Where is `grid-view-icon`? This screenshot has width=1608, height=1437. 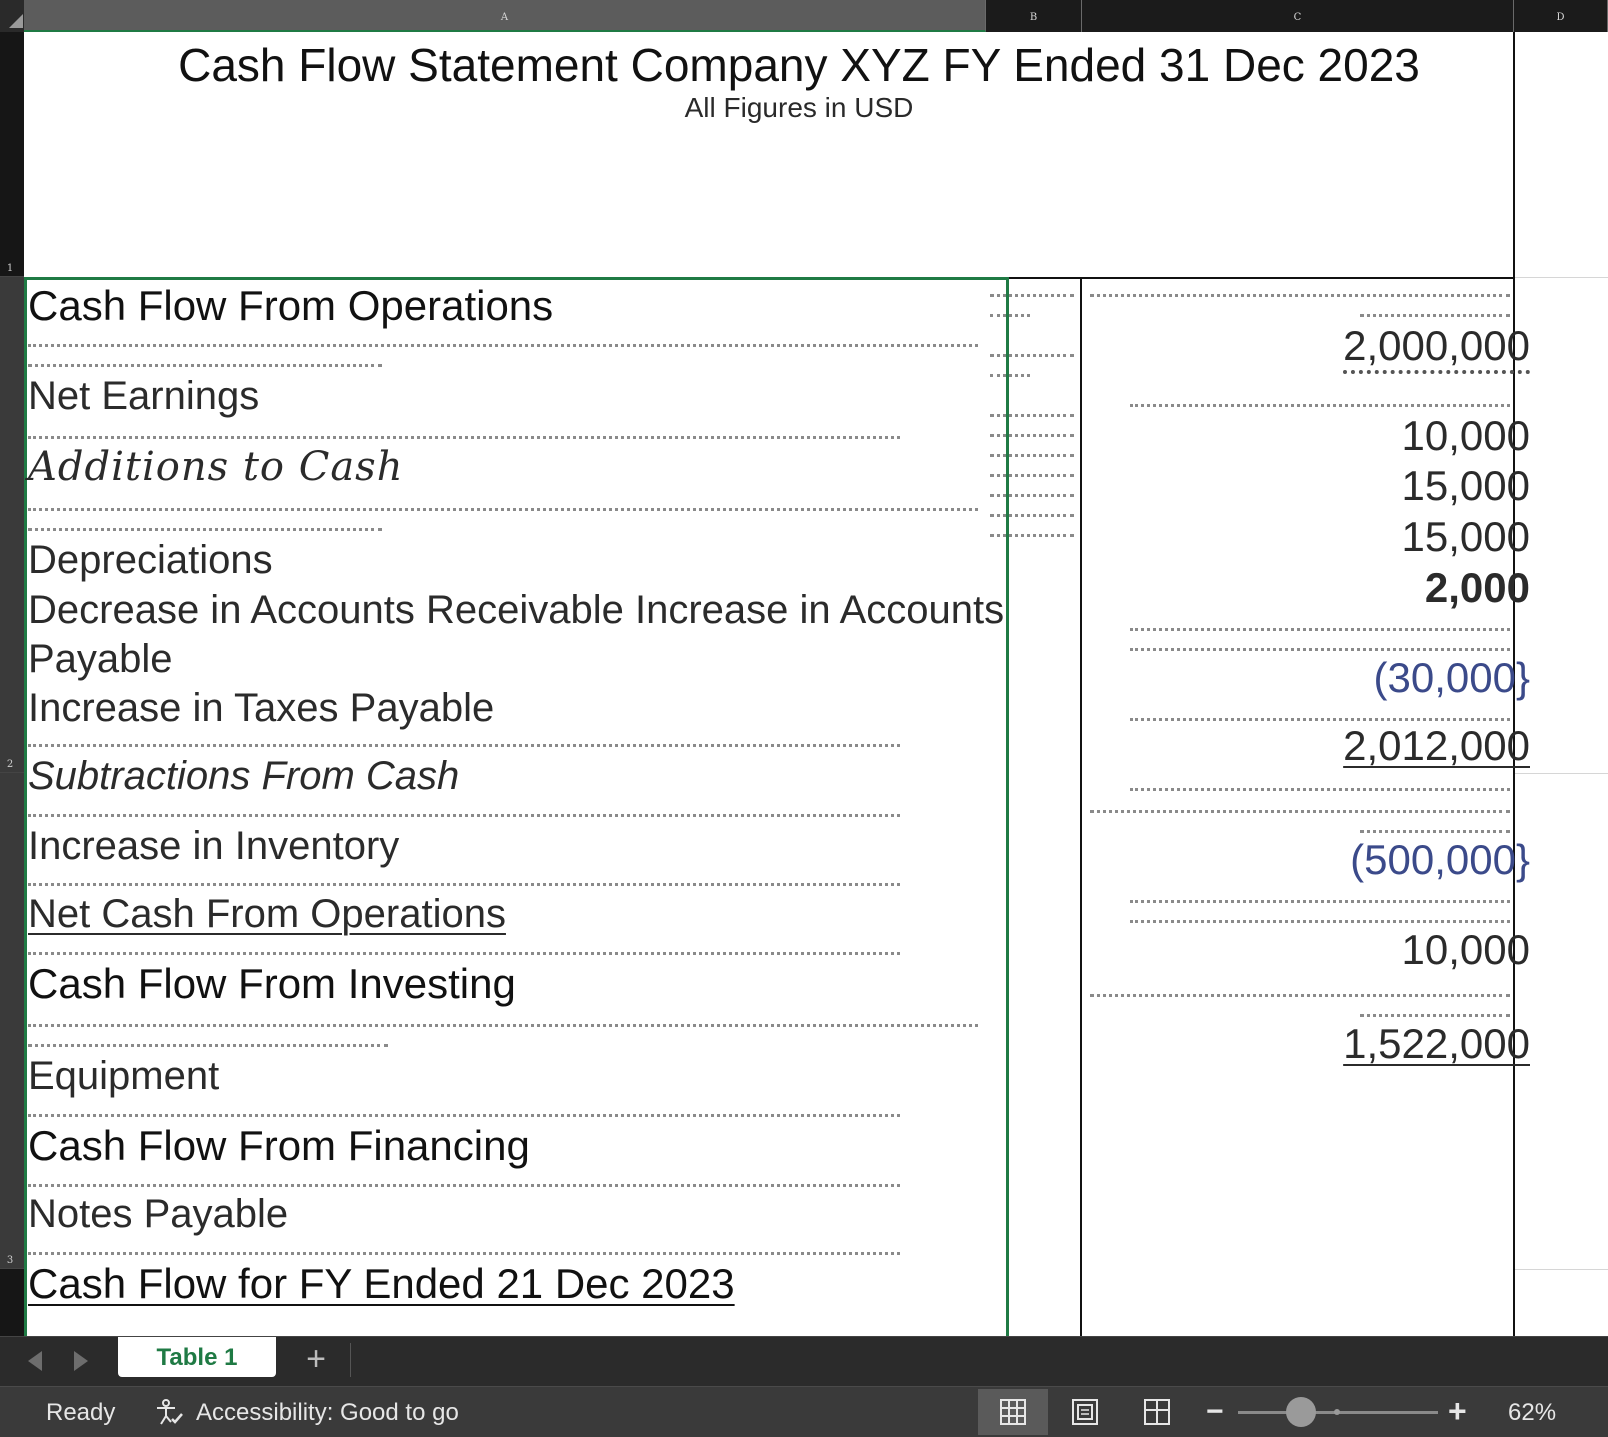
grid-view-icon is located at coordinates (1013, 1412).